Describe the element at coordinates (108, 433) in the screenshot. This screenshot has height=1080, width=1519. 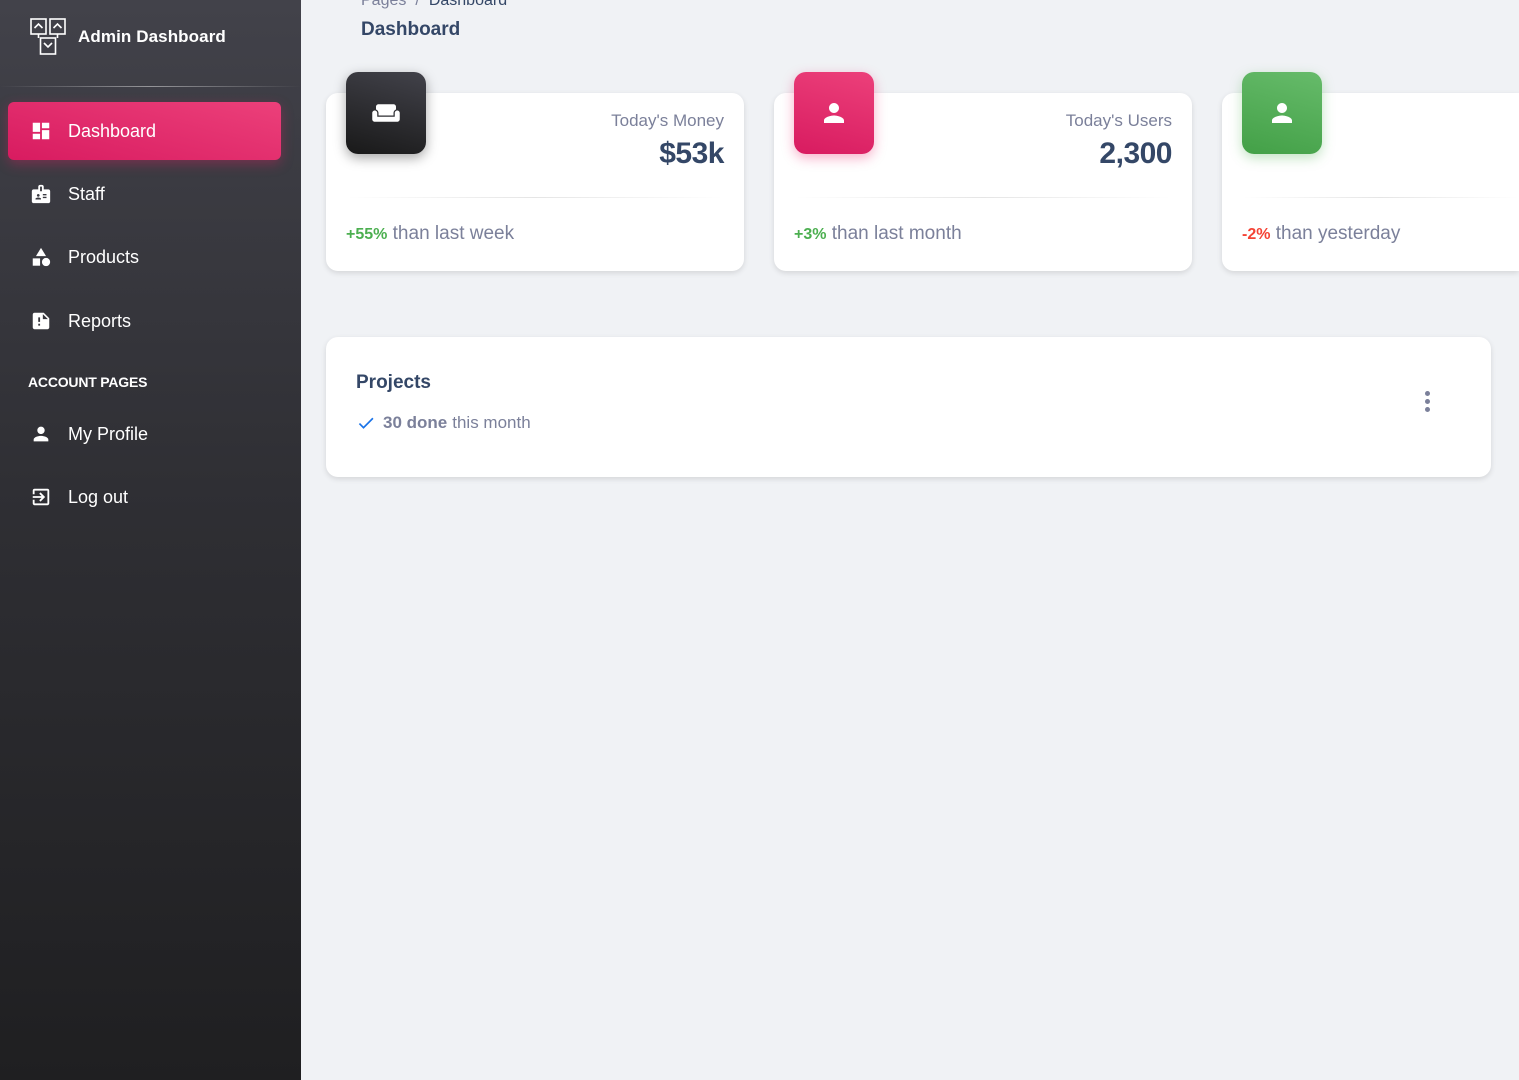
I see `sidebar-item-label: My Profile` at that location.